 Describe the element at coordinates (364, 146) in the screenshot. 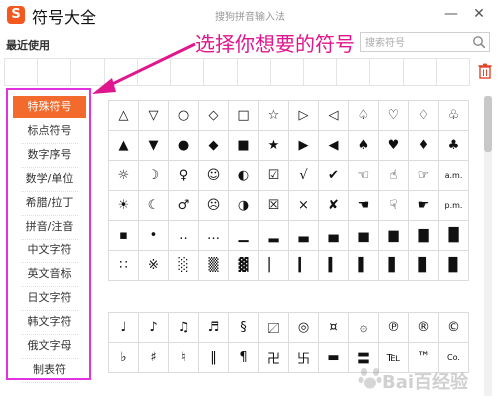

I see `symbol-cell: ♠` at that location.